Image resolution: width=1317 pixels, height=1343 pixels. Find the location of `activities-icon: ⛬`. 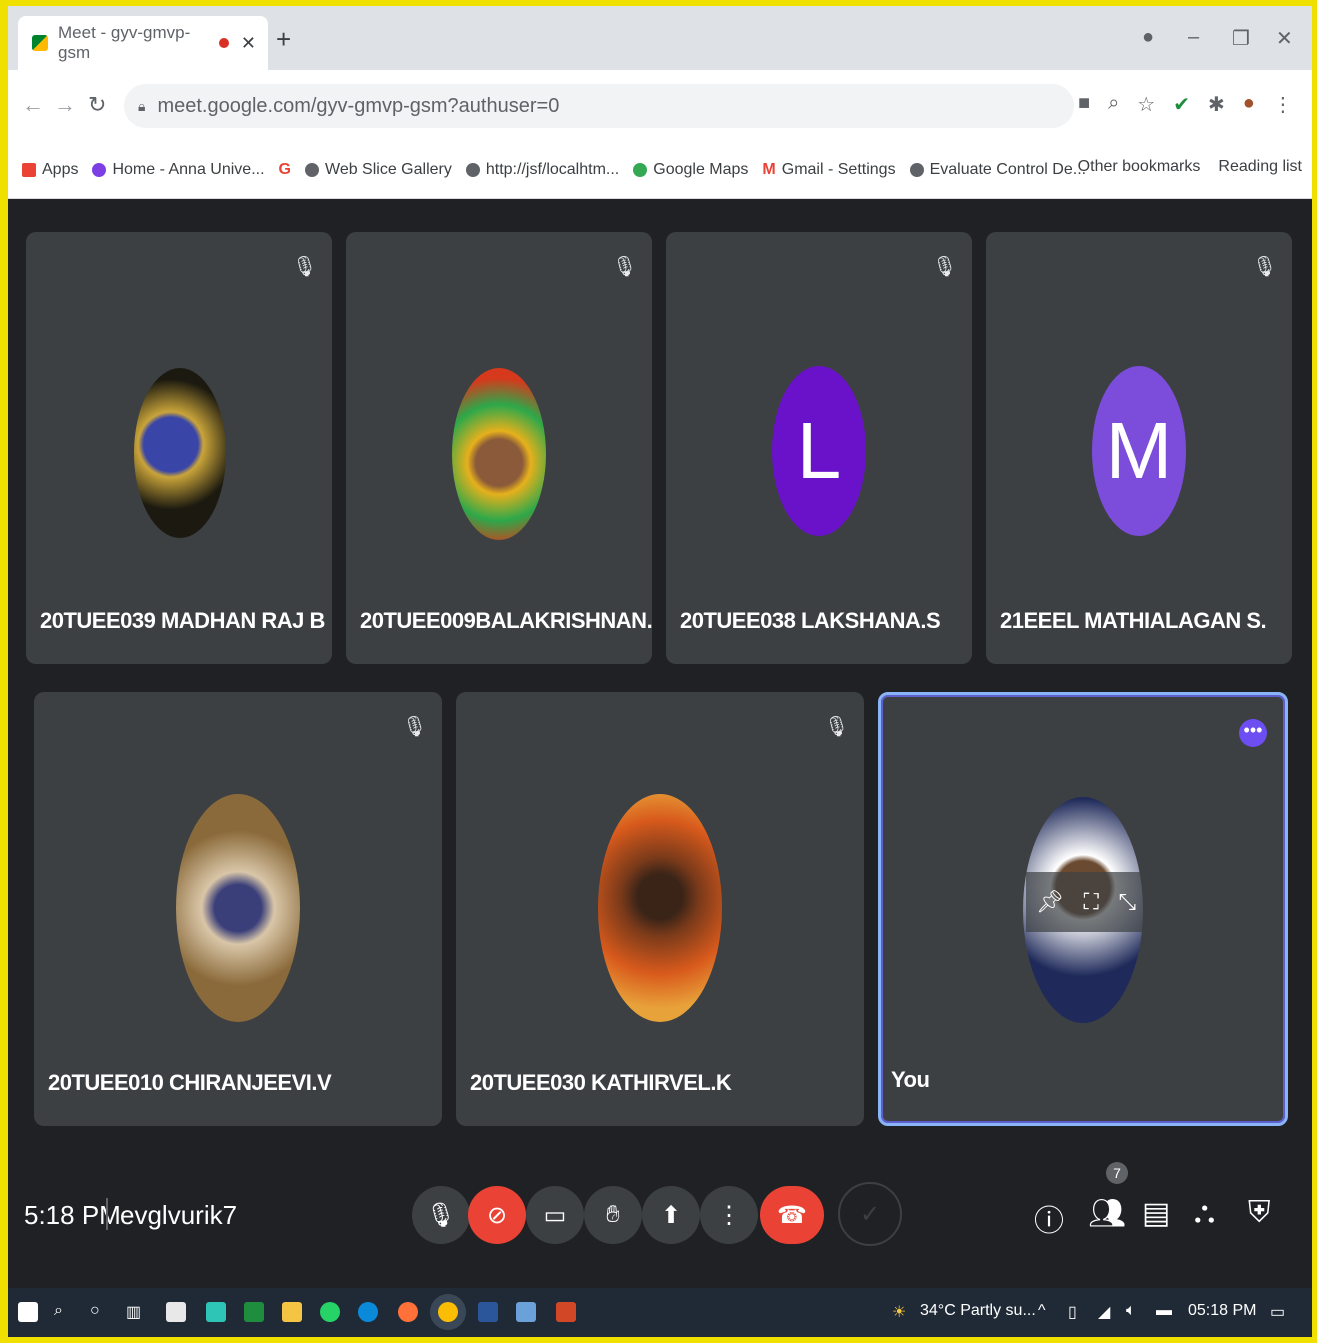

activities-icon: ⛬ is located at coordinates (1204, 1213).